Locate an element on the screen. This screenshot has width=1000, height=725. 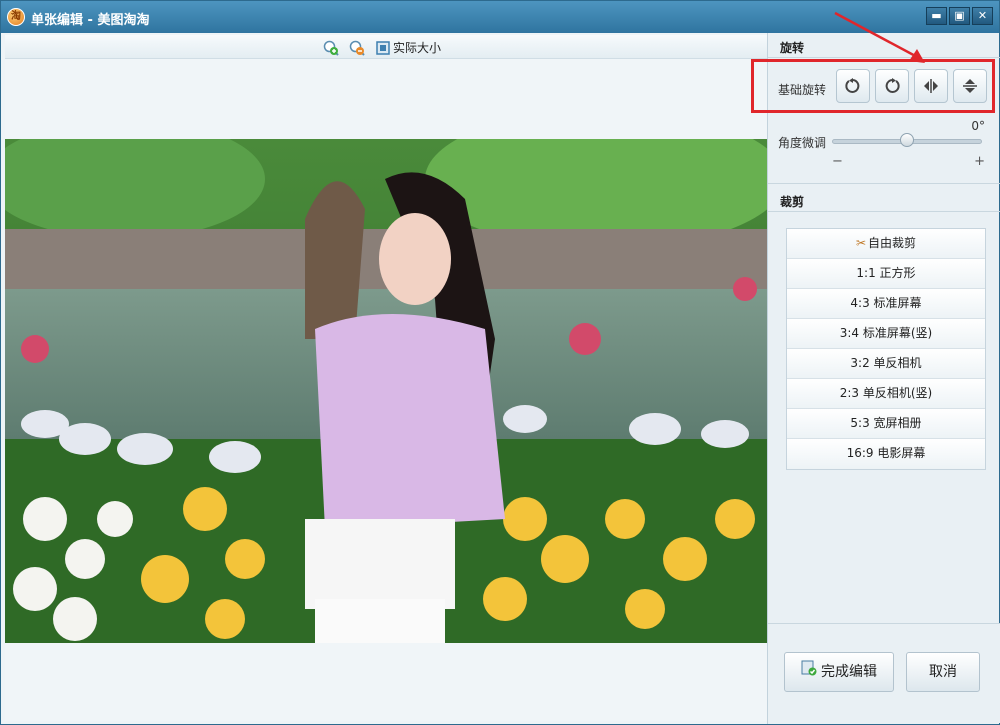
angle-slider-thumb is located at coordinates (907, 140).